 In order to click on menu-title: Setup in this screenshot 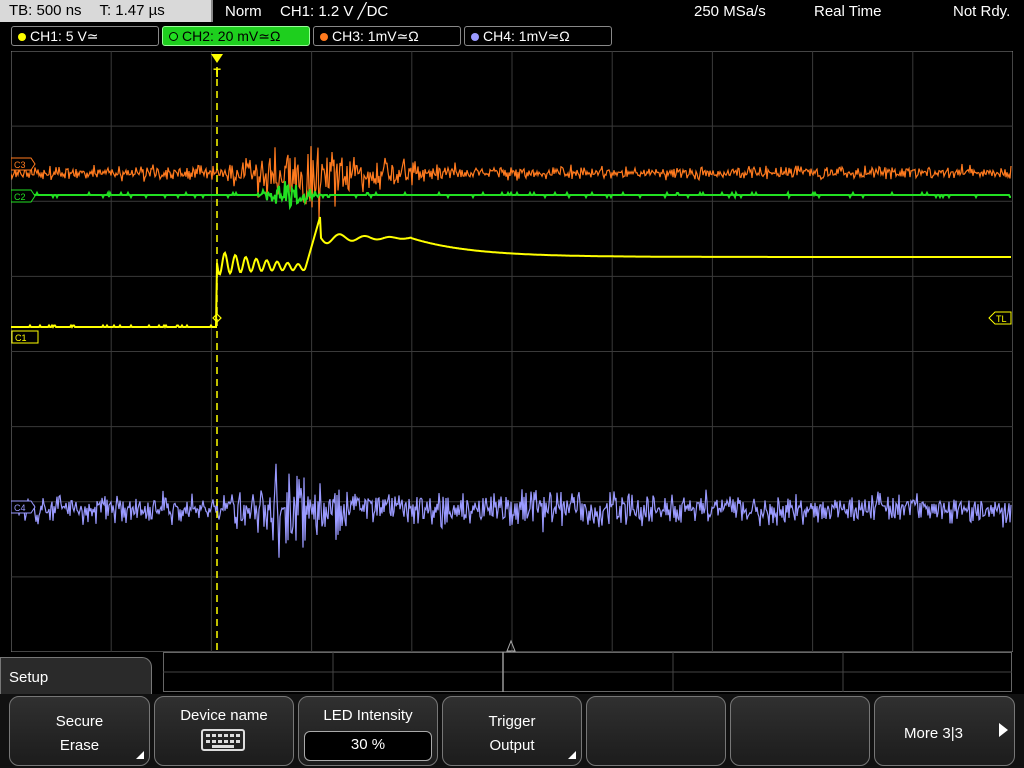, I will do `click(29, 677)`.